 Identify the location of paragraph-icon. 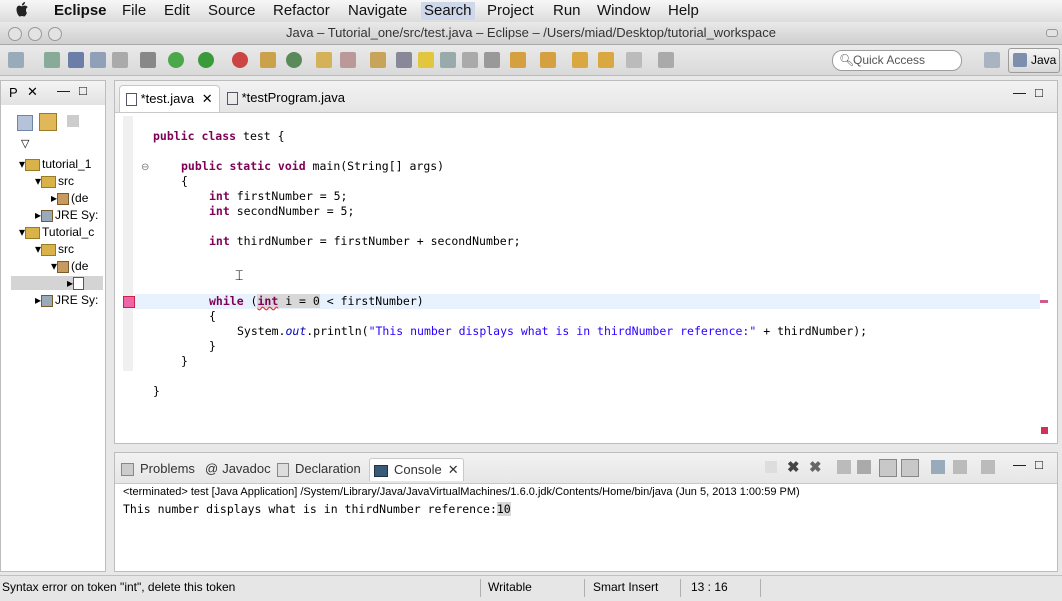
(492, 60).